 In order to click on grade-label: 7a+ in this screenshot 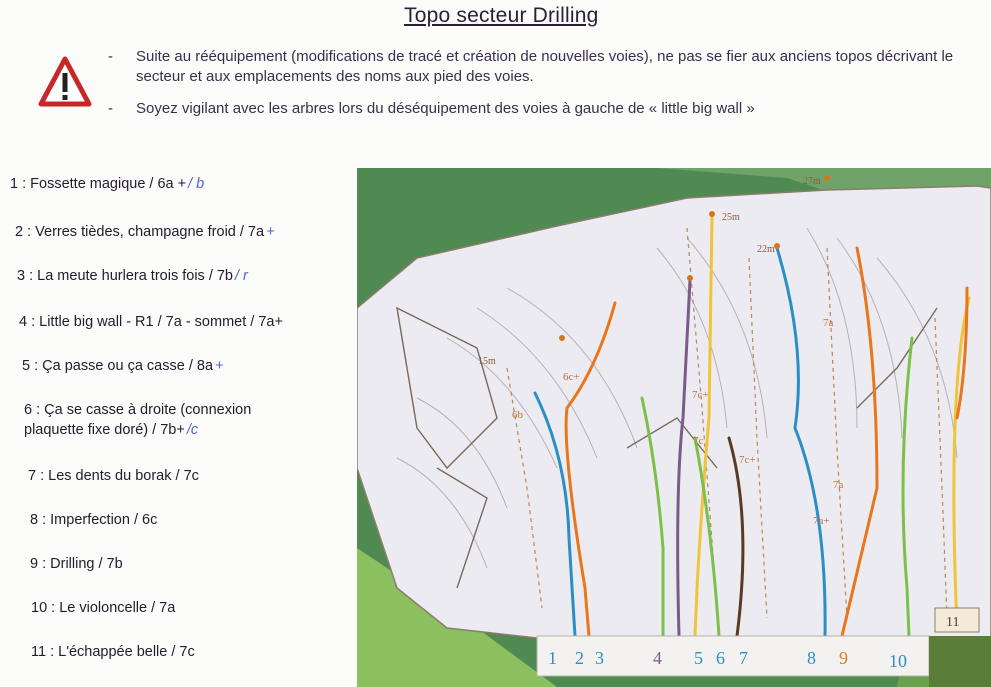, I will do `click(821, 521)`.